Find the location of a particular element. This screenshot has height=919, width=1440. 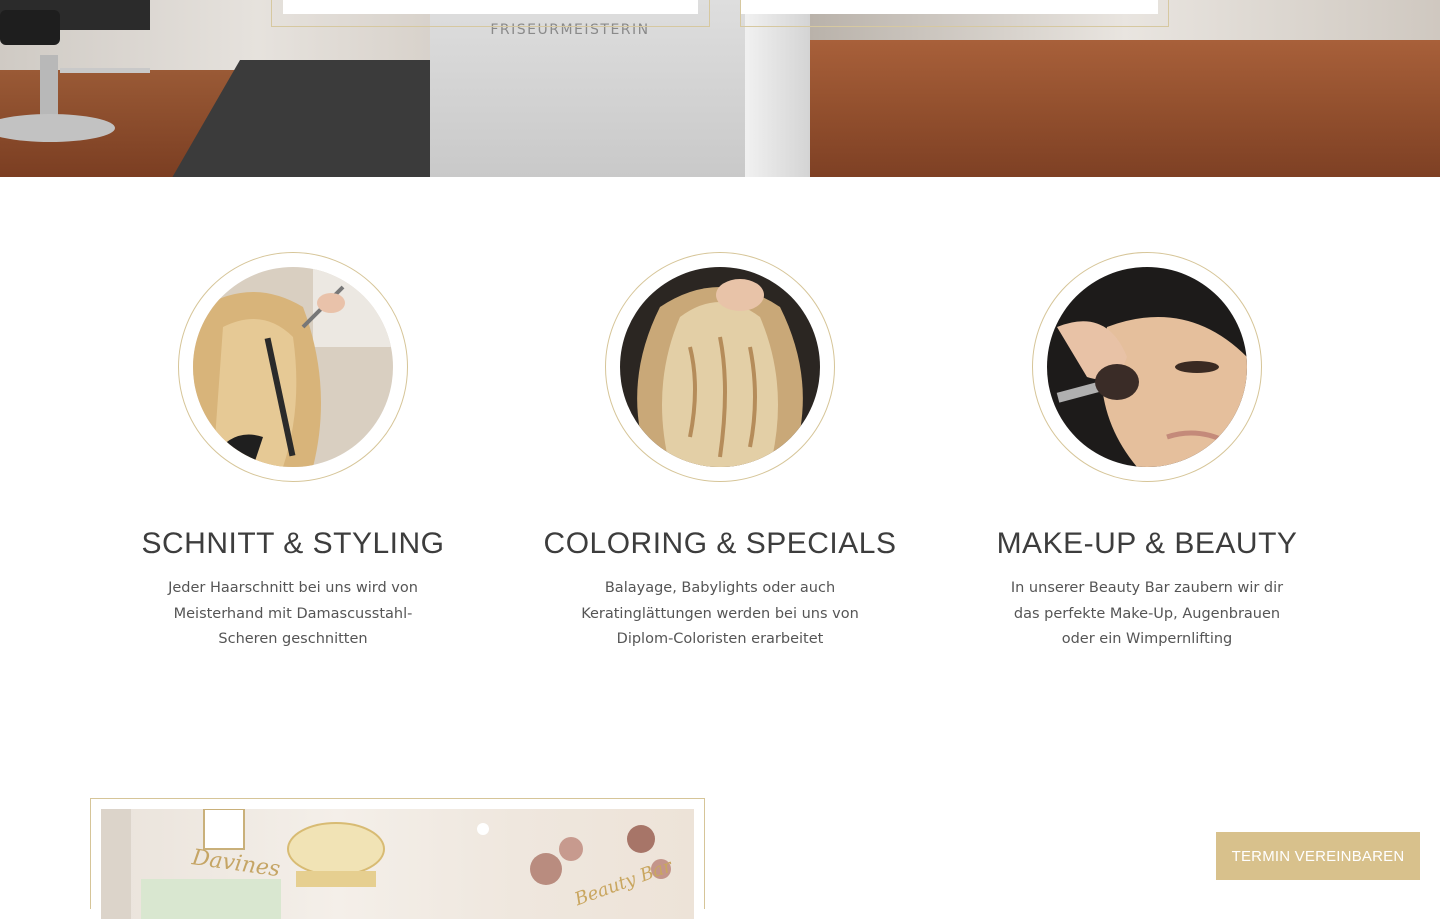

salon-chair-icon is located at coordinates (75, 71).